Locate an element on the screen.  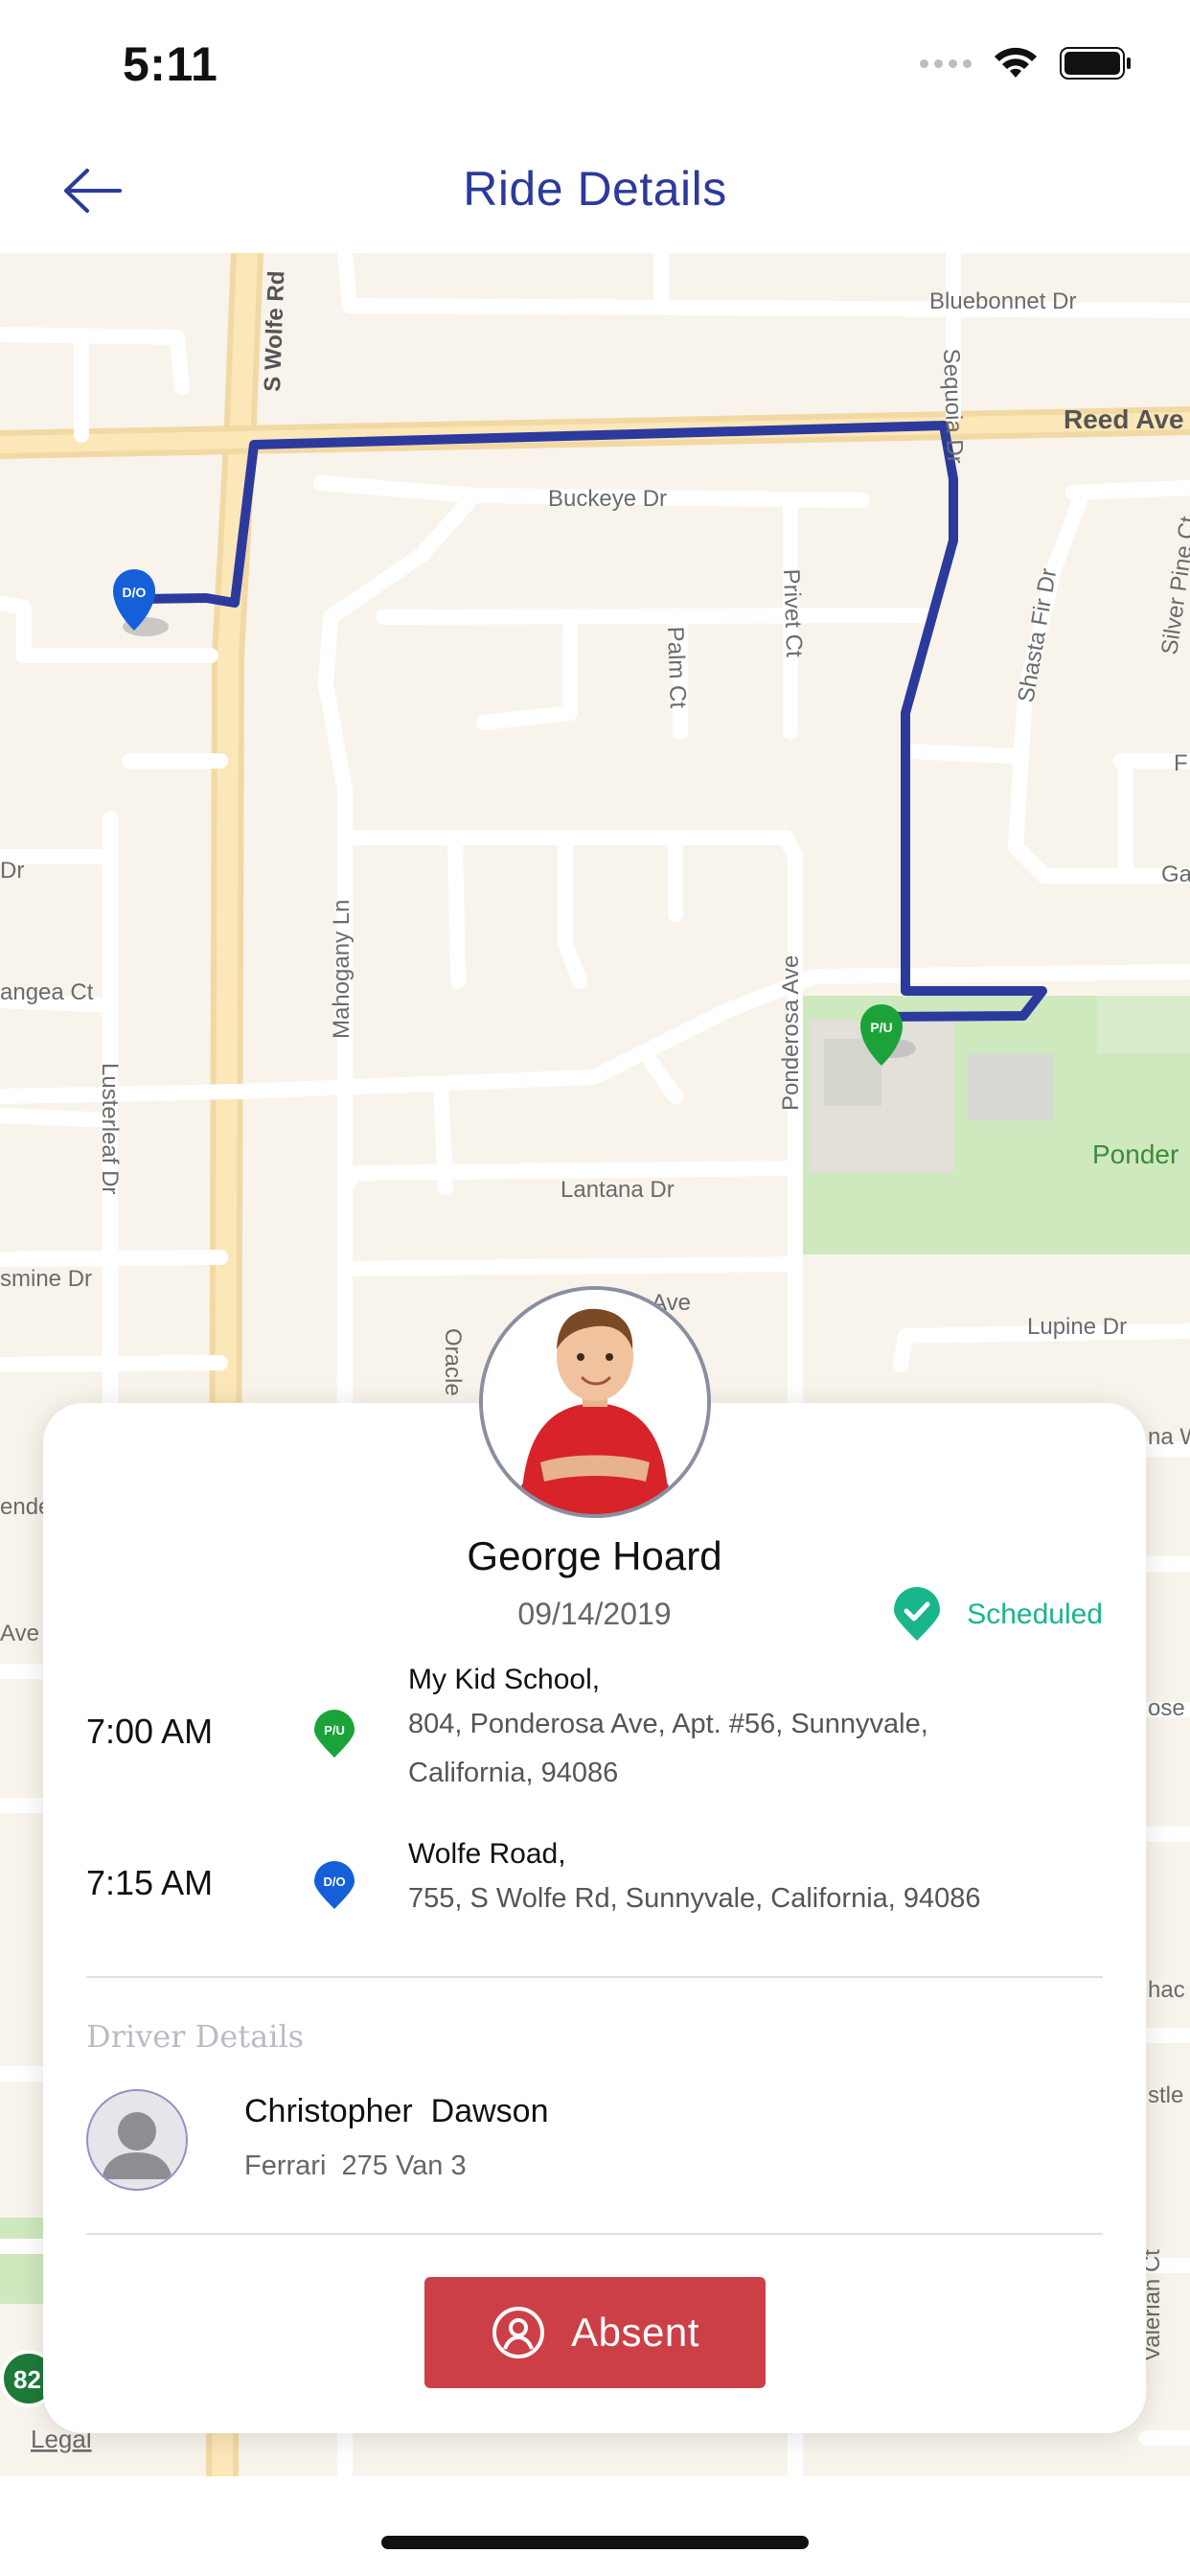
street-label: Mahogany Ln is located at coordinates (342, 969).